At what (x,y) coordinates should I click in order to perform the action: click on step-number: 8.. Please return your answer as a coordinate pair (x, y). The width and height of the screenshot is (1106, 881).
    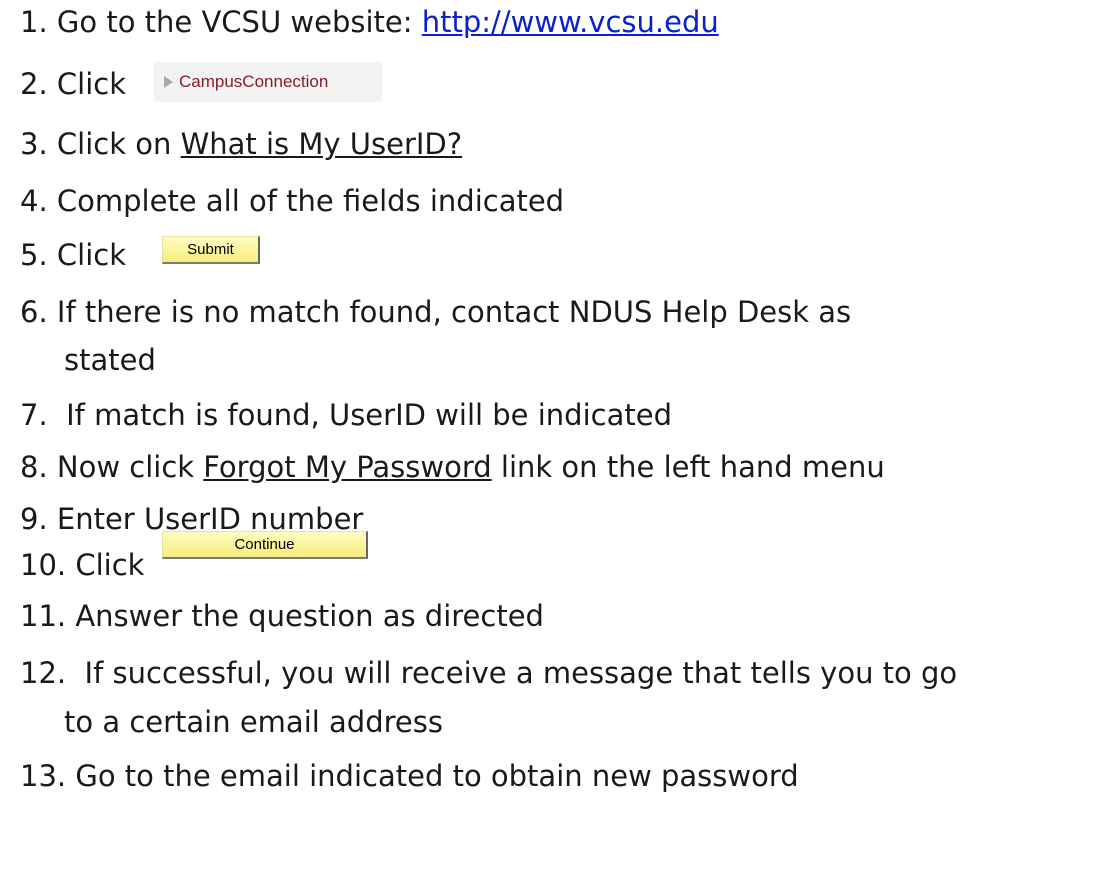
    Looking at the image, I should click on (34, 467).